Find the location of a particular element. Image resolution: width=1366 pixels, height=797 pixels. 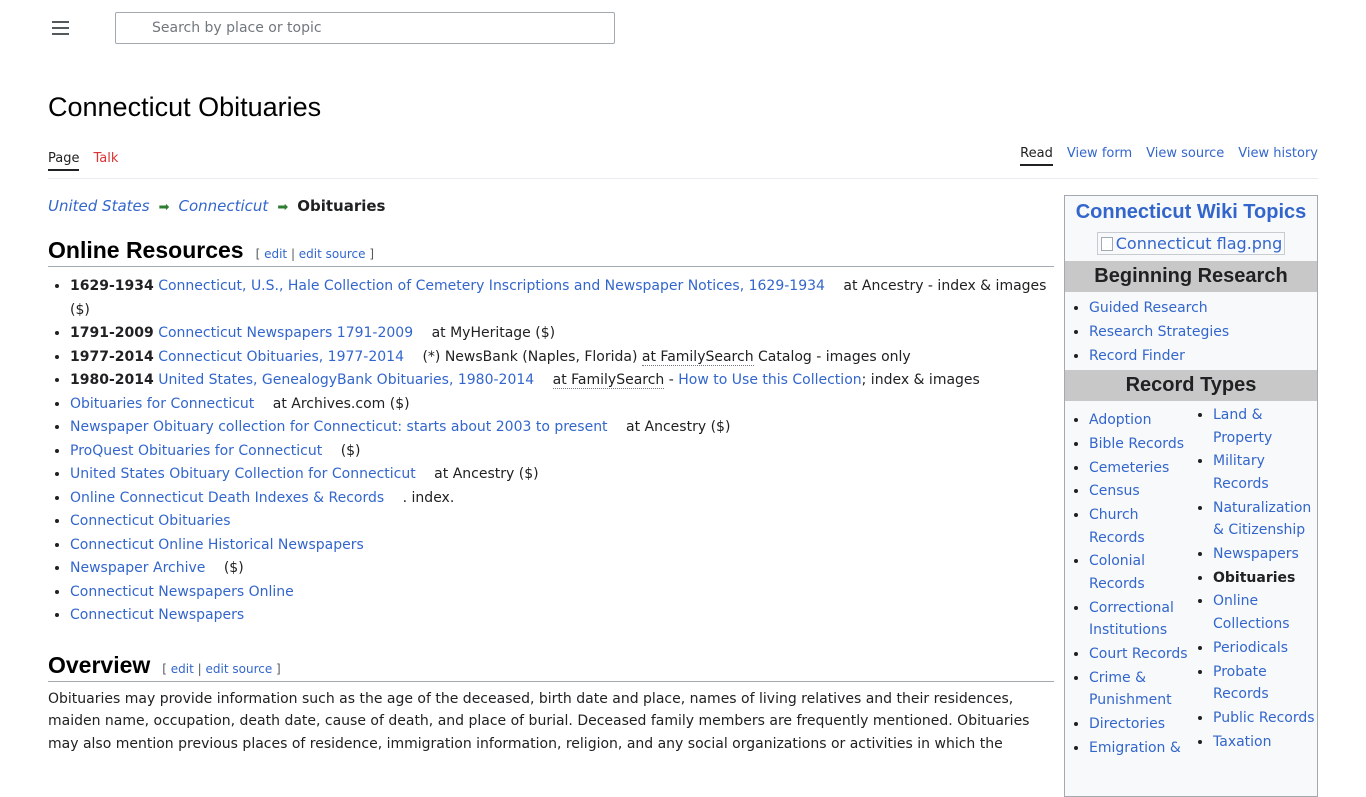

list-item: Church Records is located at coordinates (1139, 526).